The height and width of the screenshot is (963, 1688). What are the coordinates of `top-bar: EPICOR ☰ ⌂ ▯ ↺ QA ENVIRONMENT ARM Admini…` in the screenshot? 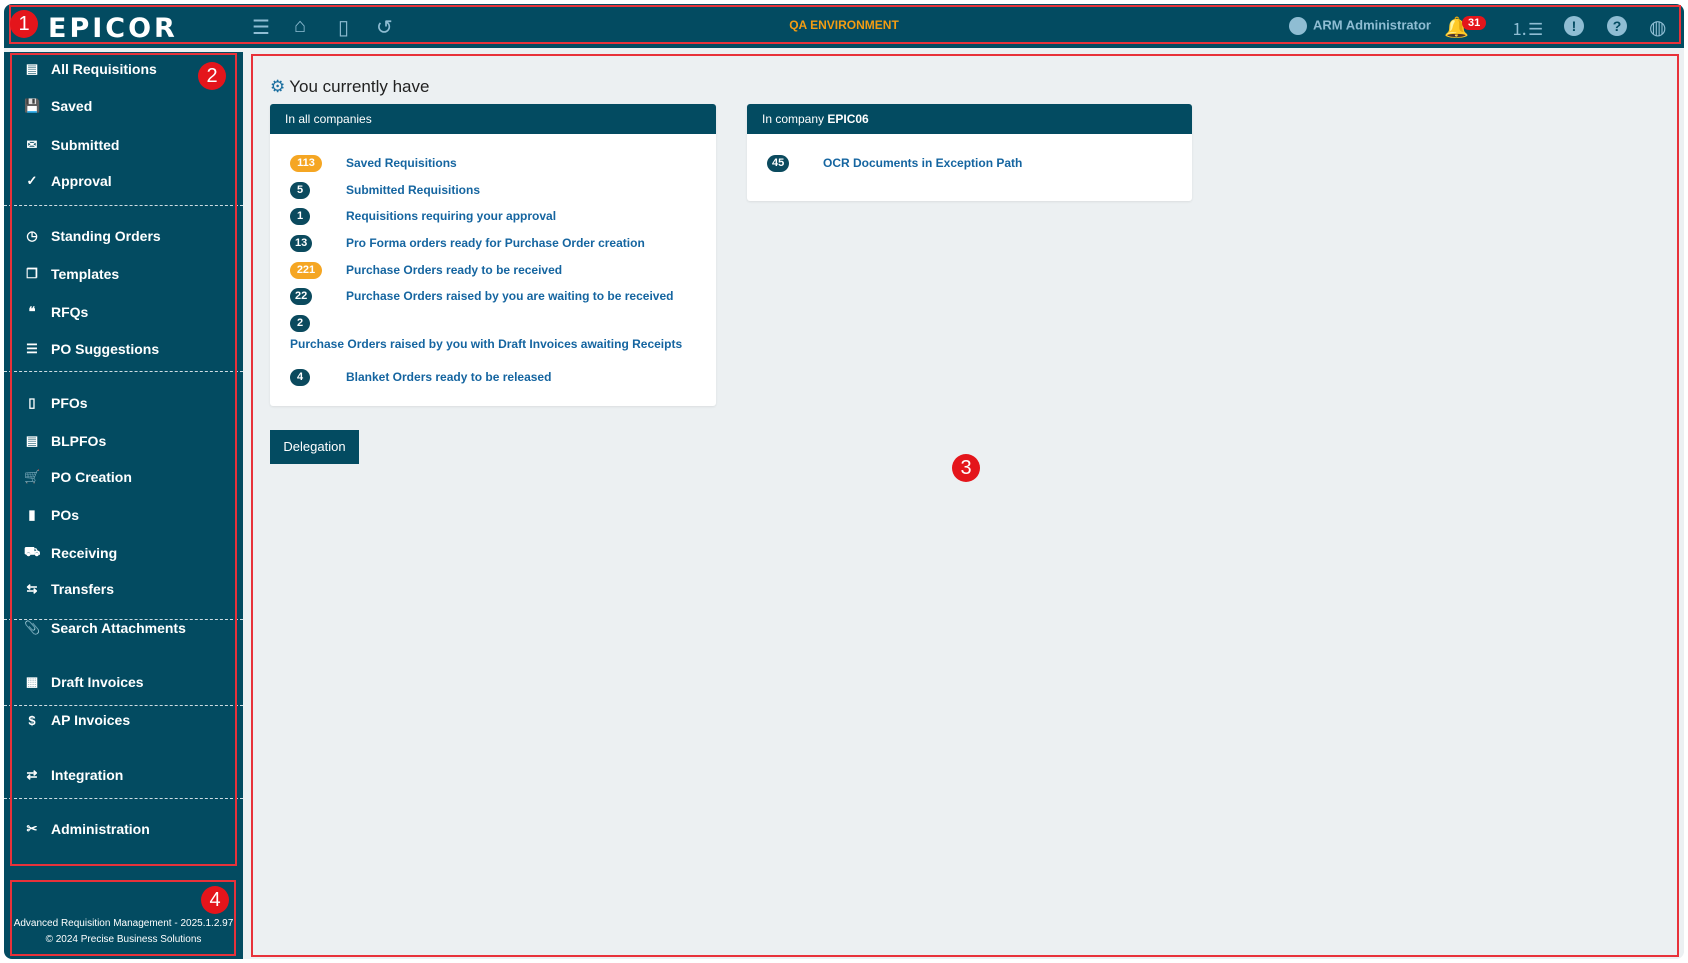 It's located at (844, 26).